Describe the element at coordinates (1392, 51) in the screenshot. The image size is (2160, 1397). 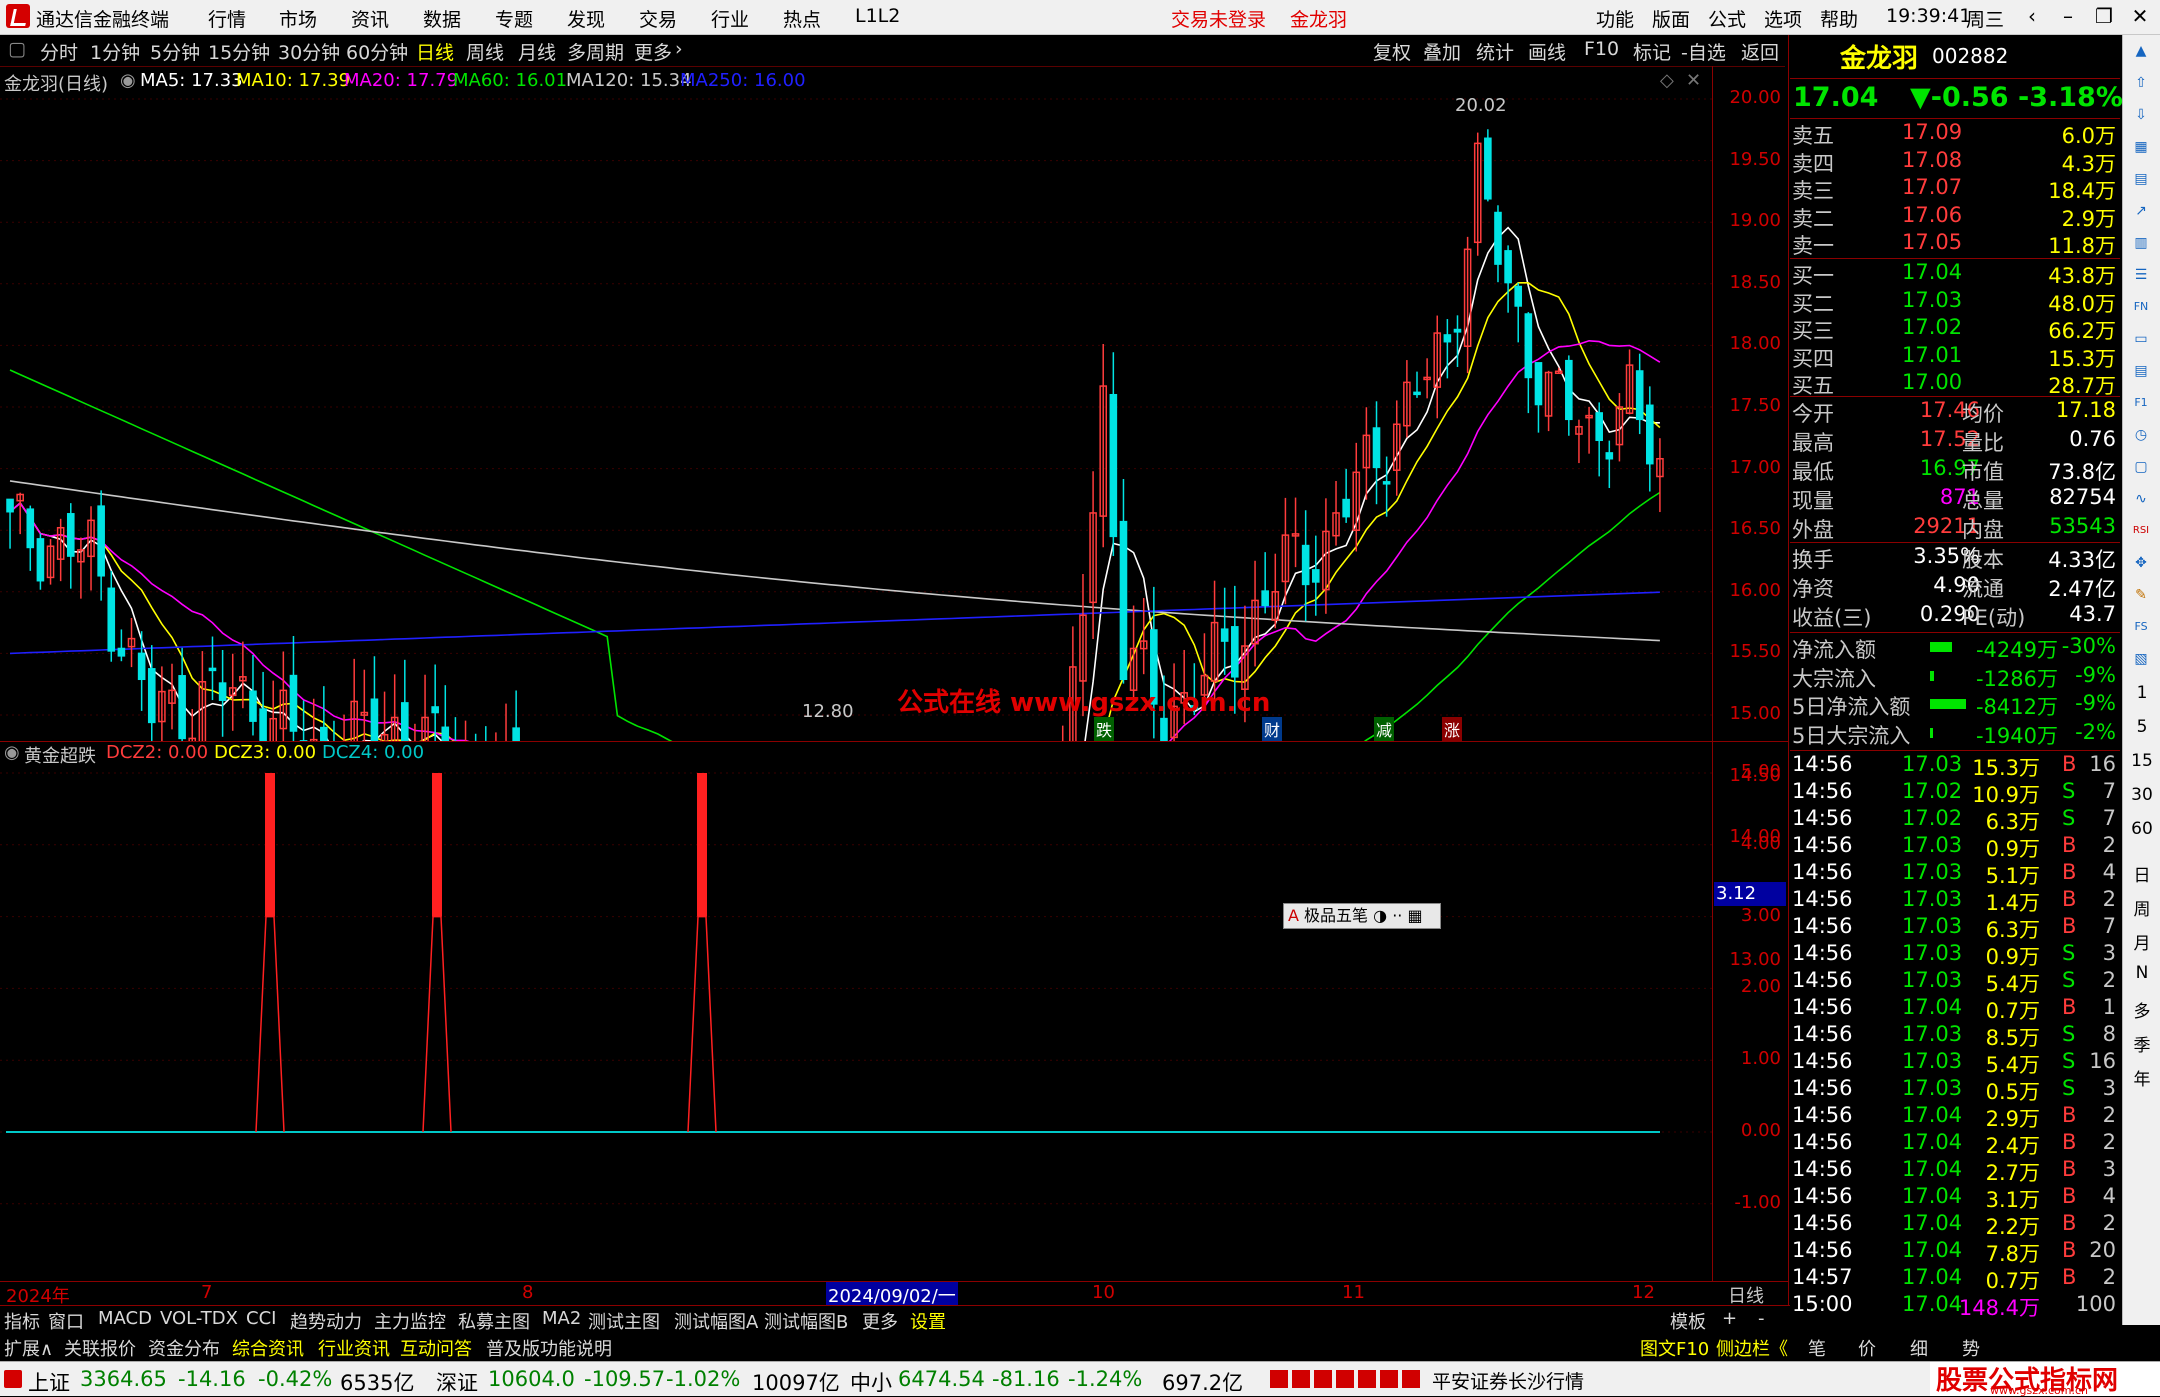
I see `tool-adjust: 复权` at that location.